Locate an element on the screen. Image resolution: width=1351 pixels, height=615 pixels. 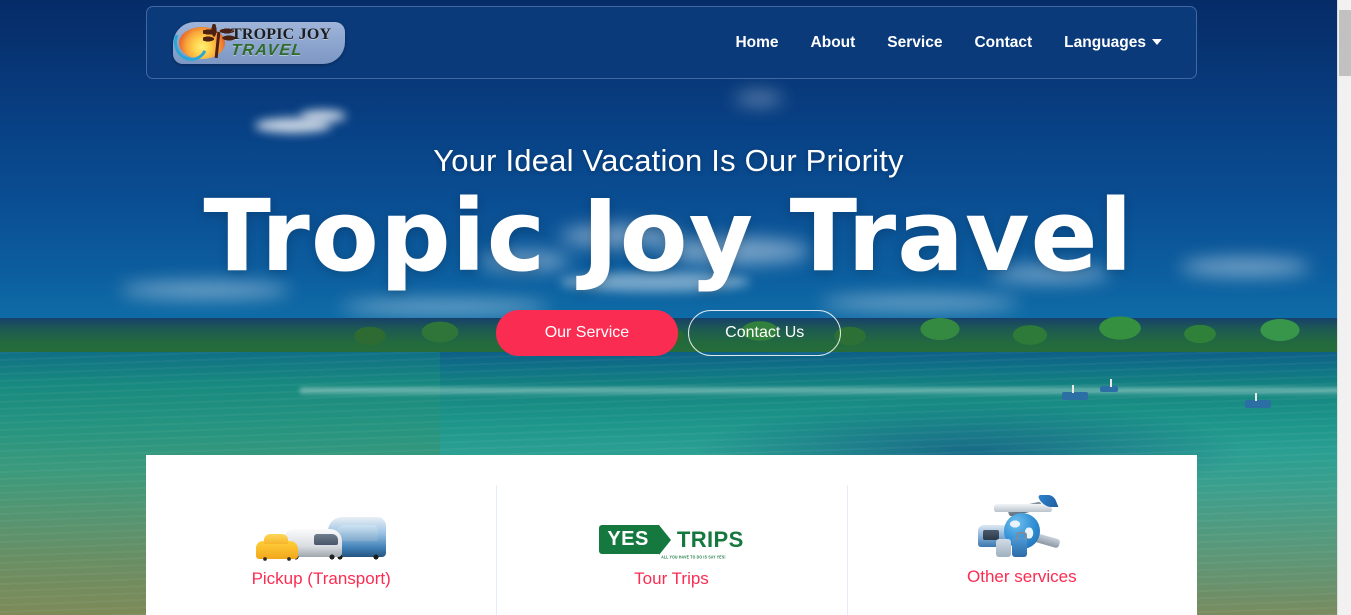
yes-trips-tag: YES is located at coordinates (635, 540).